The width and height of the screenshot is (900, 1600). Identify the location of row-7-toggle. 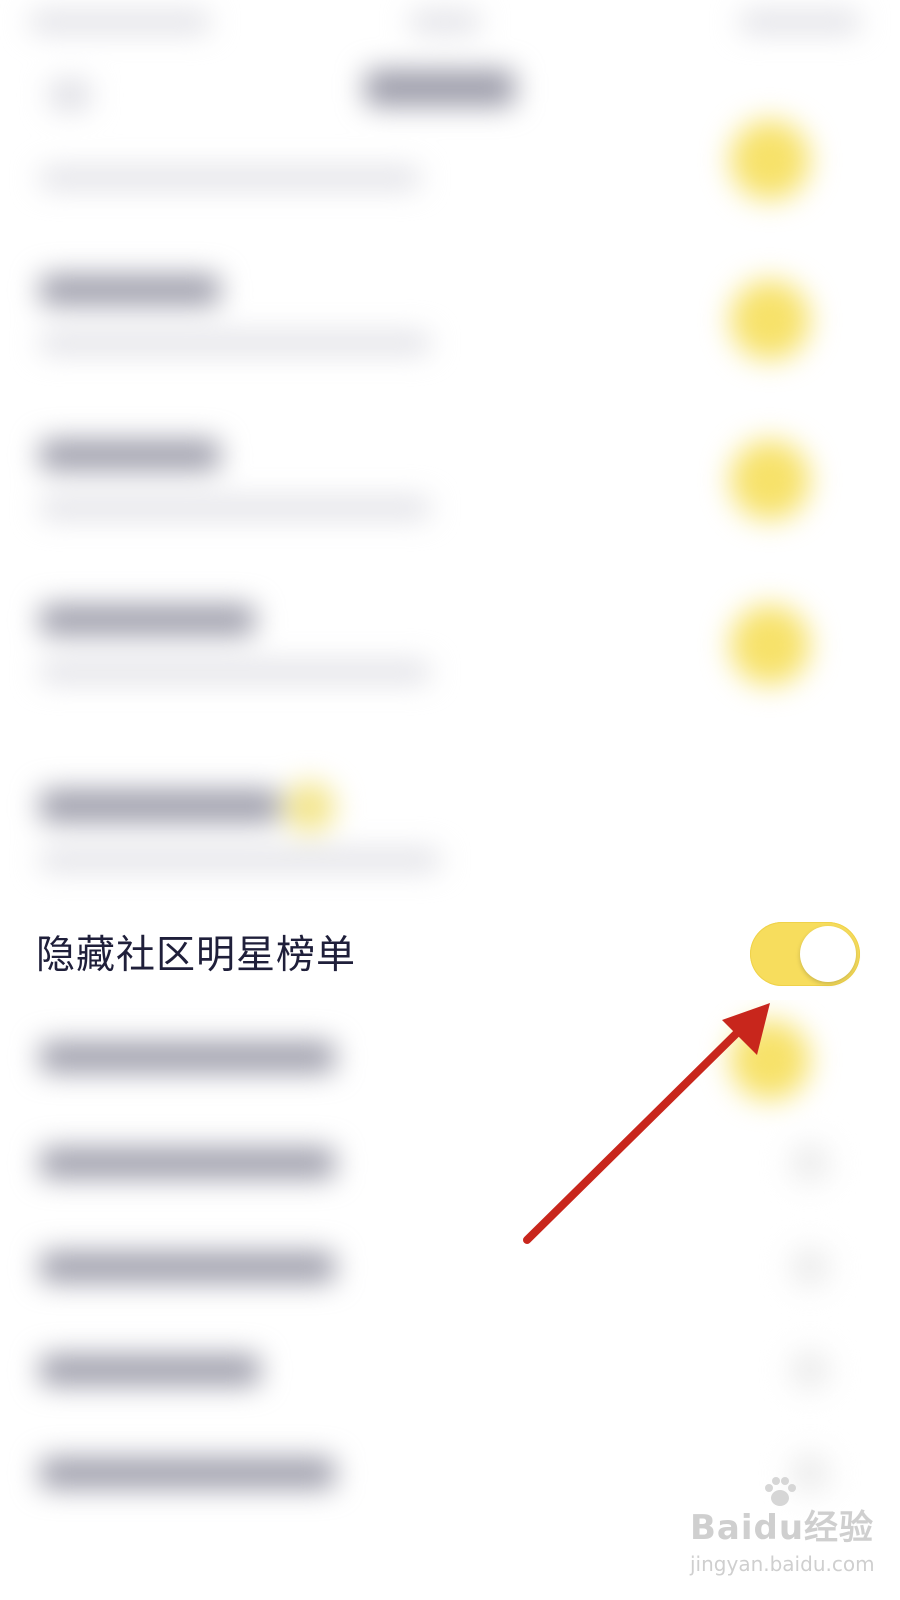
(770, 1060).